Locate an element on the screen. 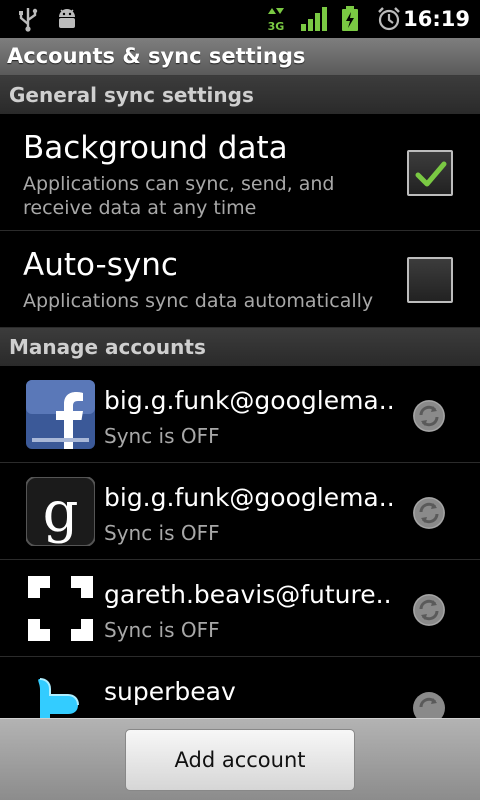 The width and height of the screenshot is (480, 800). google-icon: g is located at coordinates (60, 511).